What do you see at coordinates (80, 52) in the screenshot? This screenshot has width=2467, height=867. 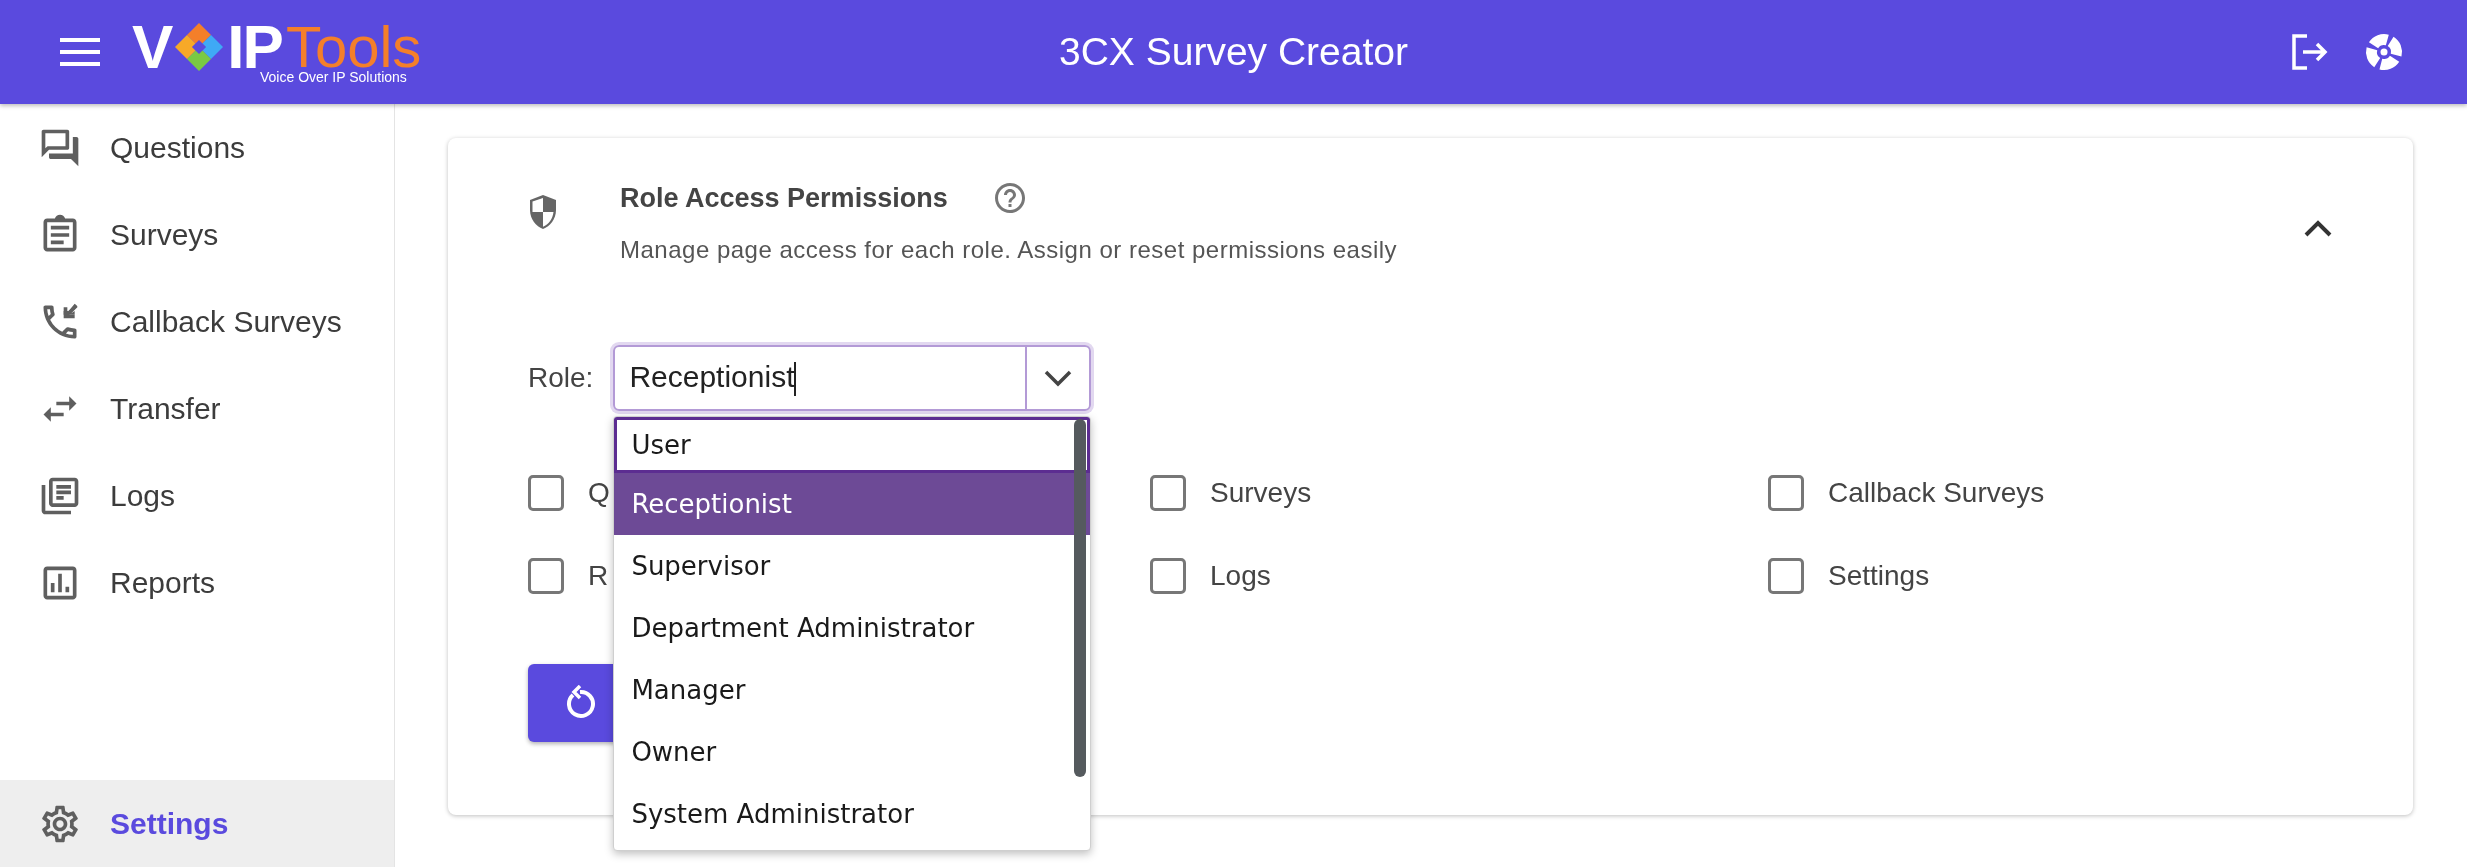 I see `menu-icon` at bounding box center [80, 52].